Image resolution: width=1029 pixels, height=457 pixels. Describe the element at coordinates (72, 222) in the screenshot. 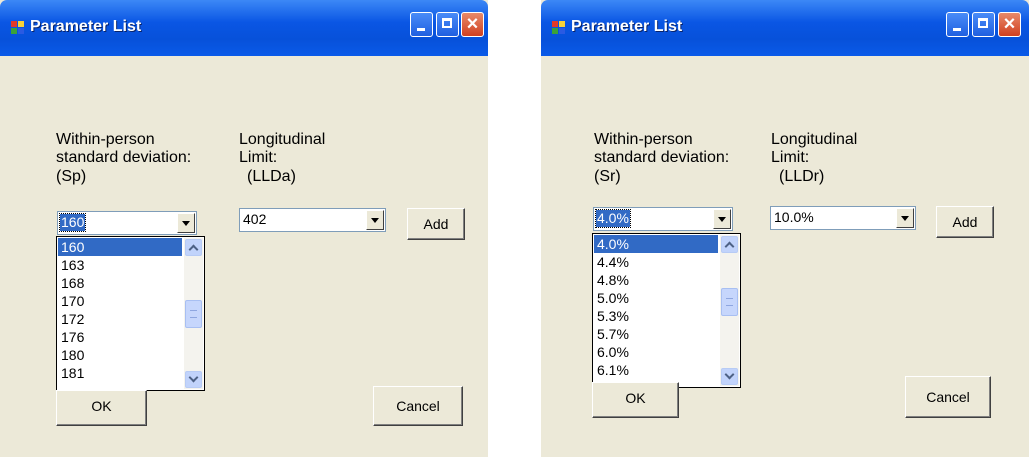

I see `sd-combo-value: 160` at that location.